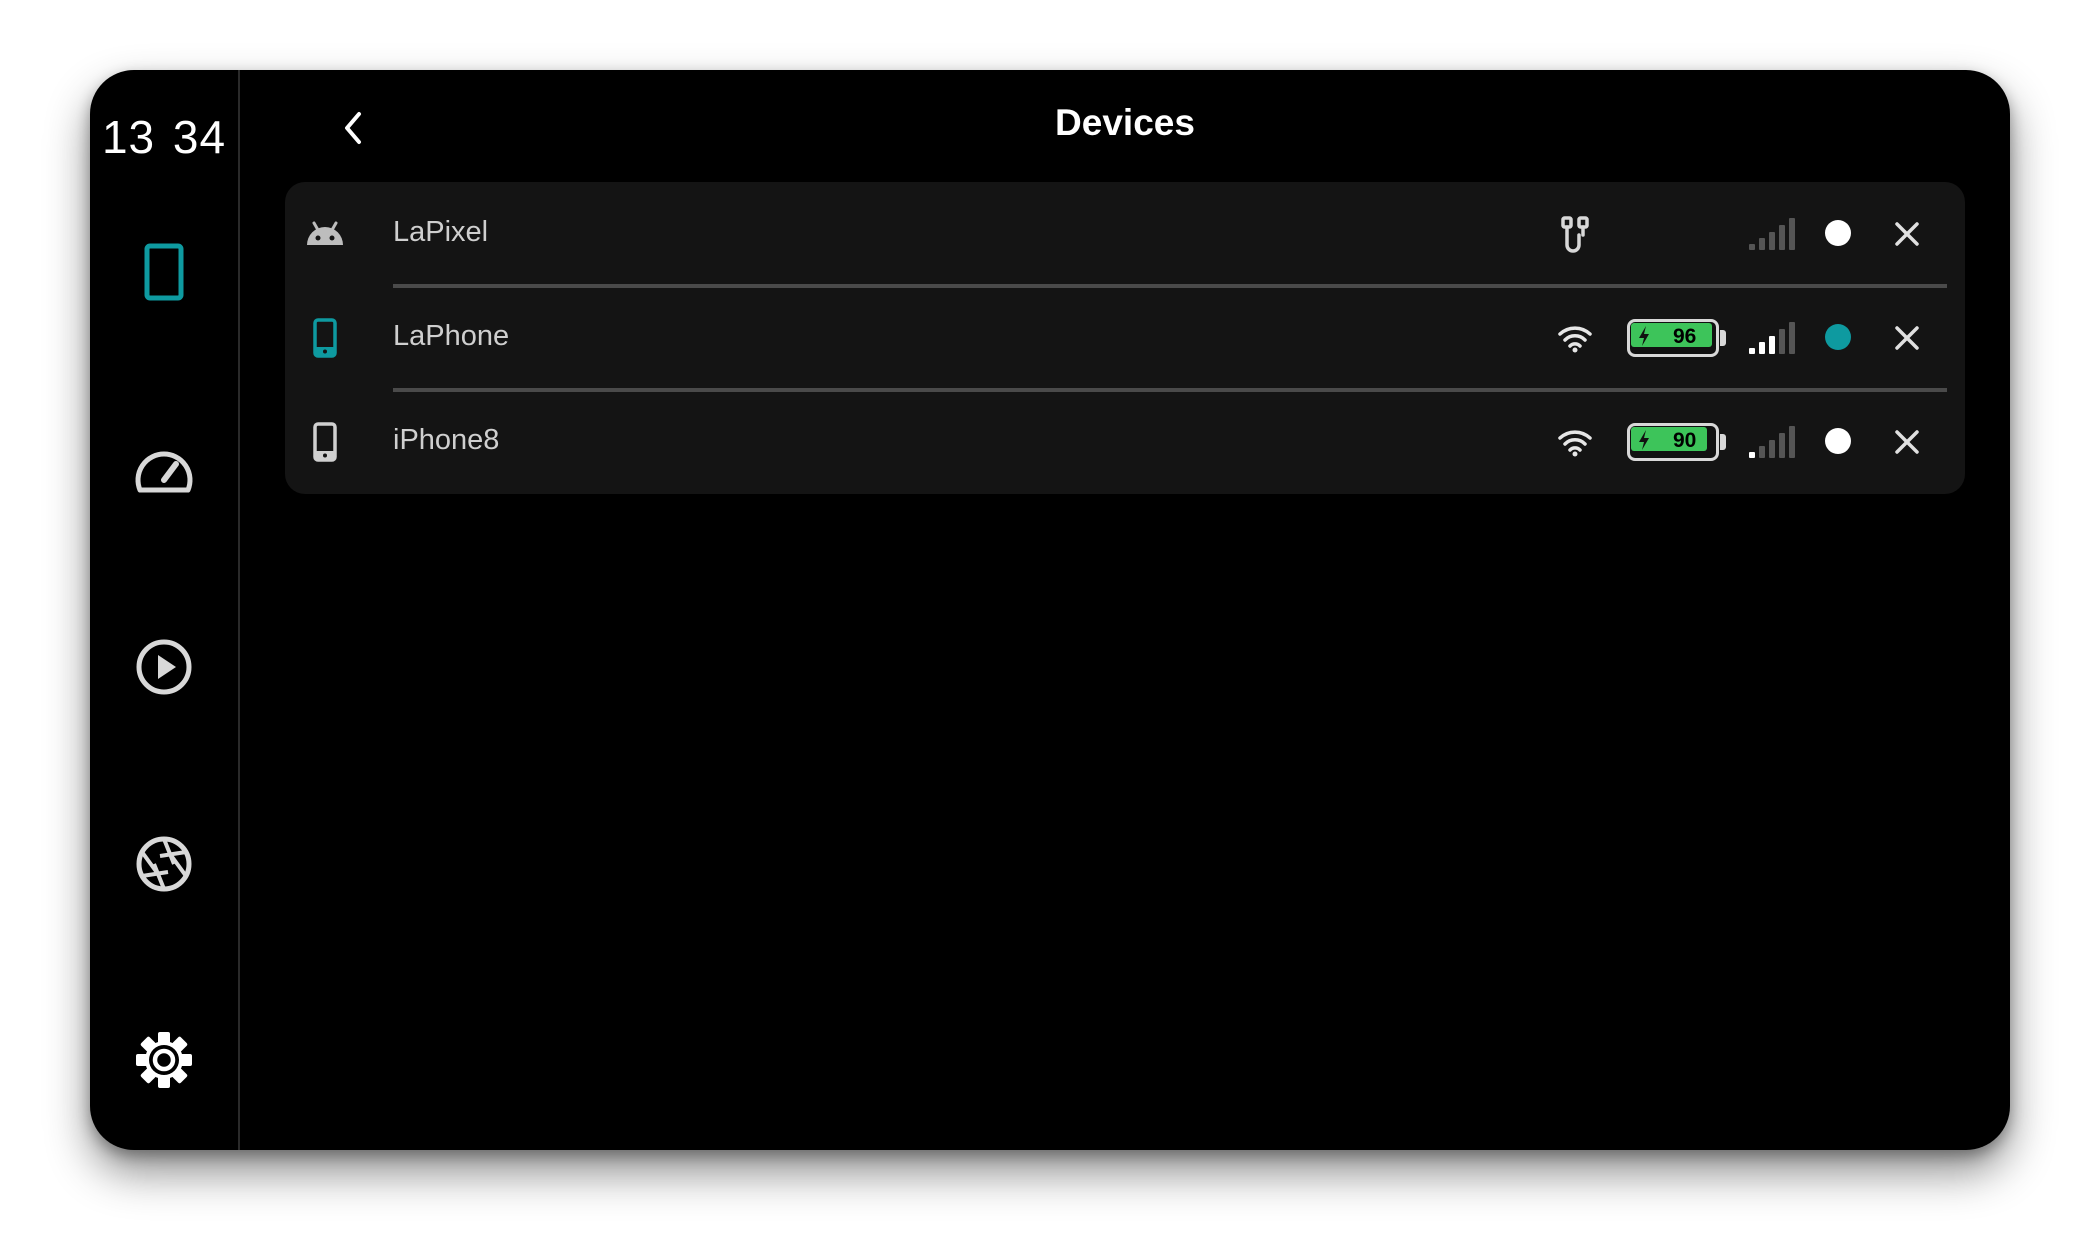 Image resolution: width=2100 pixels, height=1260 pixels. I want to click on usb-cable-icon, so click(1575, 234).